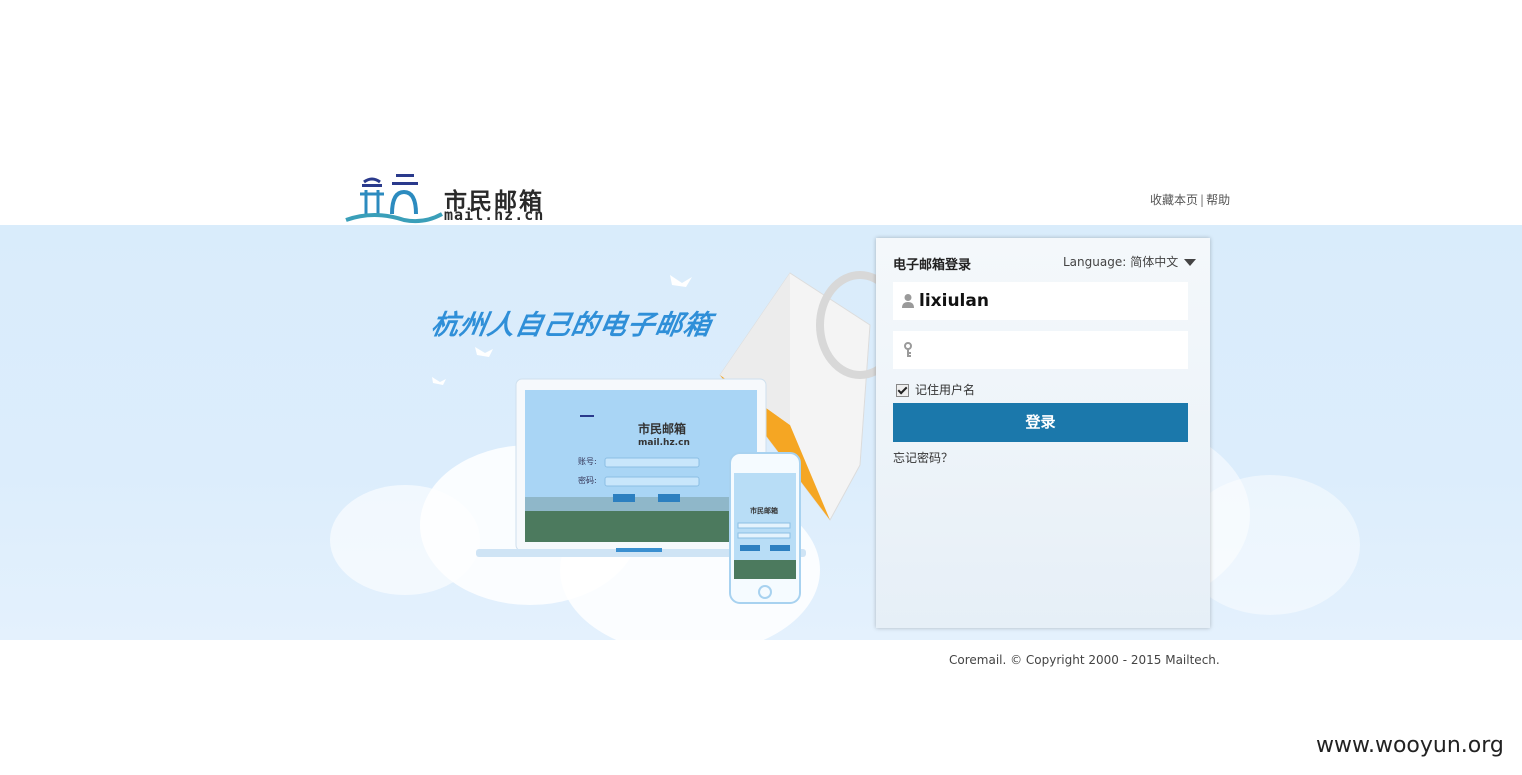 The height and width of the screenshot is (775, 1522). What do you see at coordinates (587, 480) in the screenshot?
I see `svg-text: 密码:` at bounding box center [587, 480].